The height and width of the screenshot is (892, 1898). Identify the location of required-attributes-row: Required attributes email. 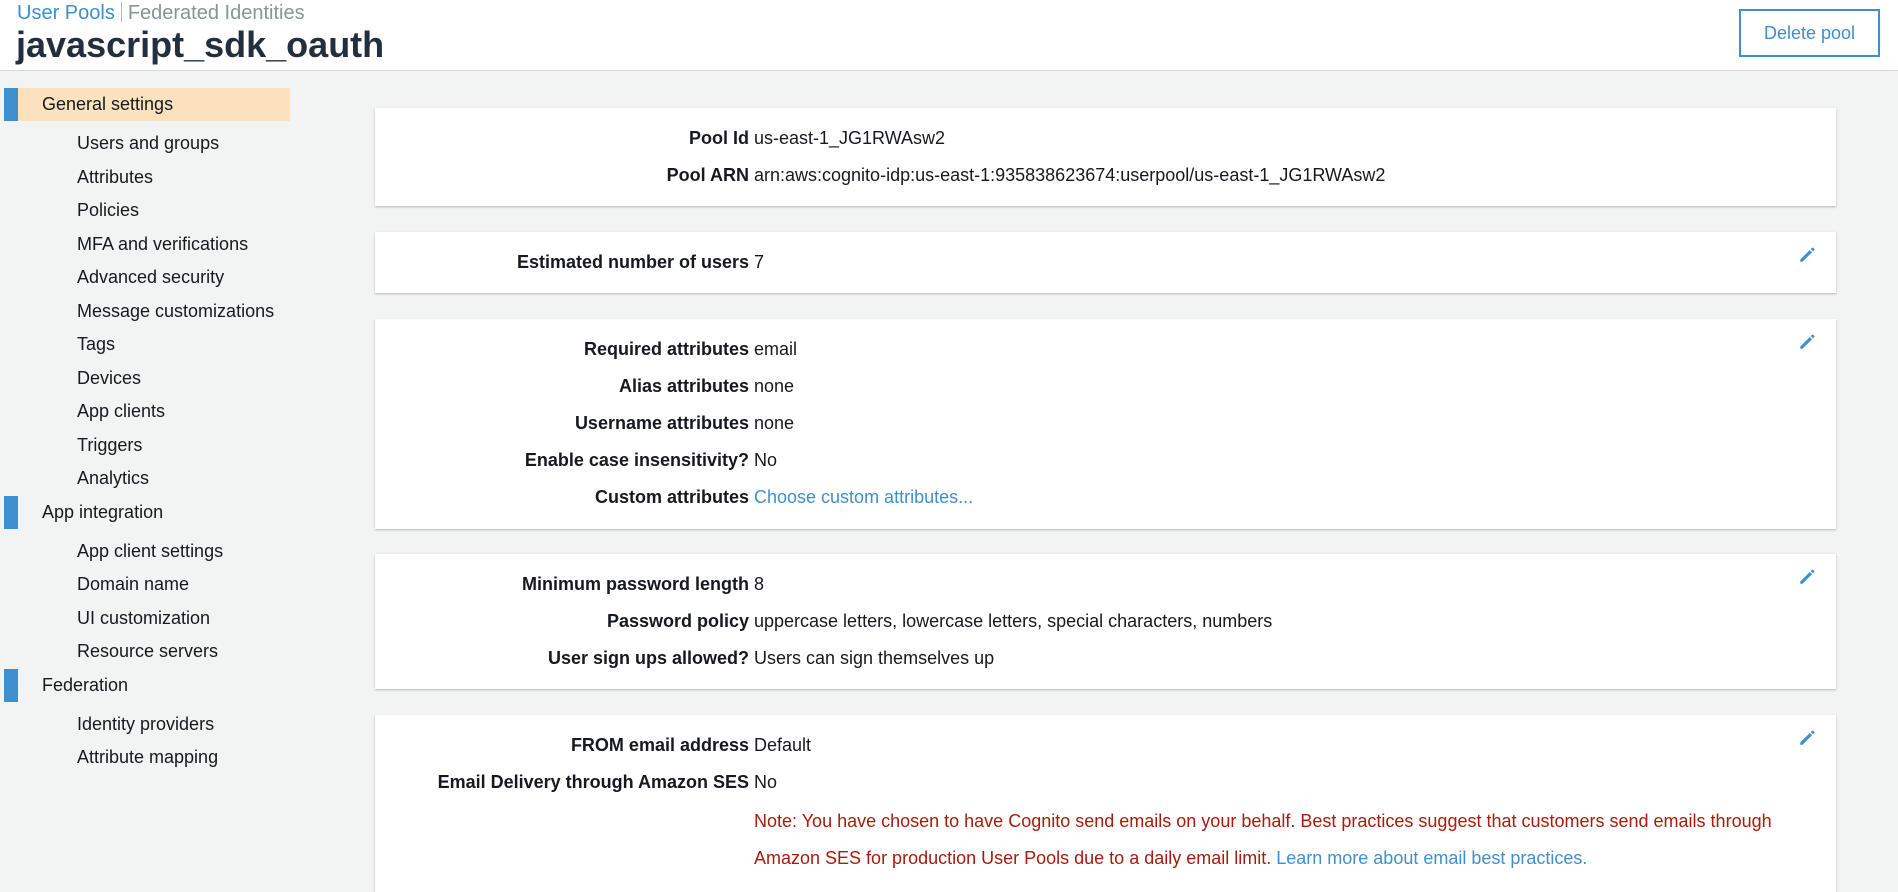
(1105, 349).